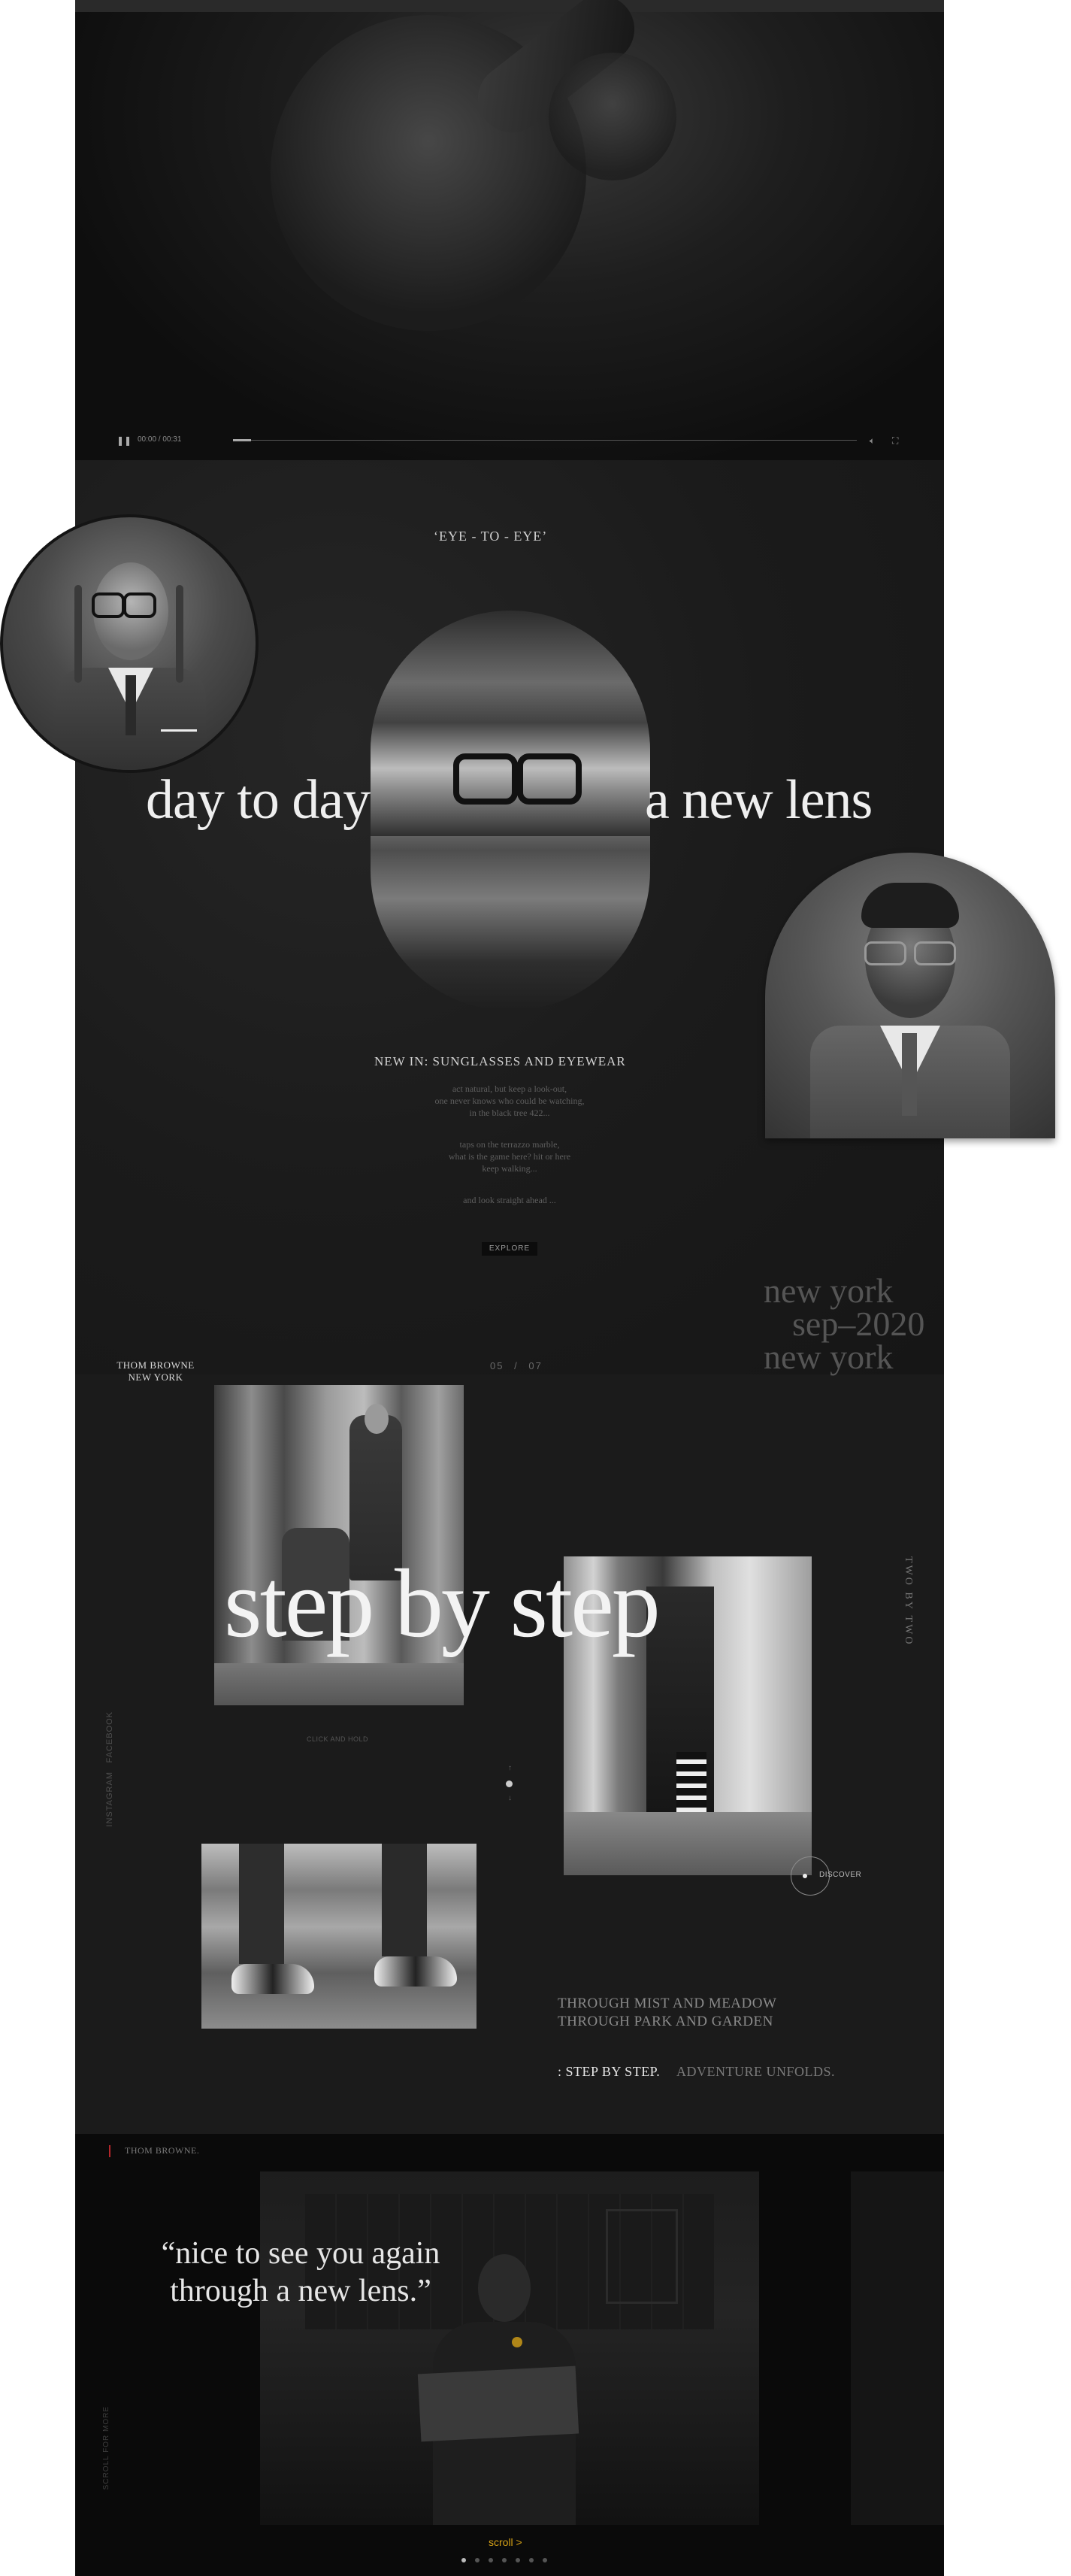 This screenshot has width=1071, height=2576. I want to click on vertical-footer-caption: SCROLL FOR MORE, so click(106, 2448).